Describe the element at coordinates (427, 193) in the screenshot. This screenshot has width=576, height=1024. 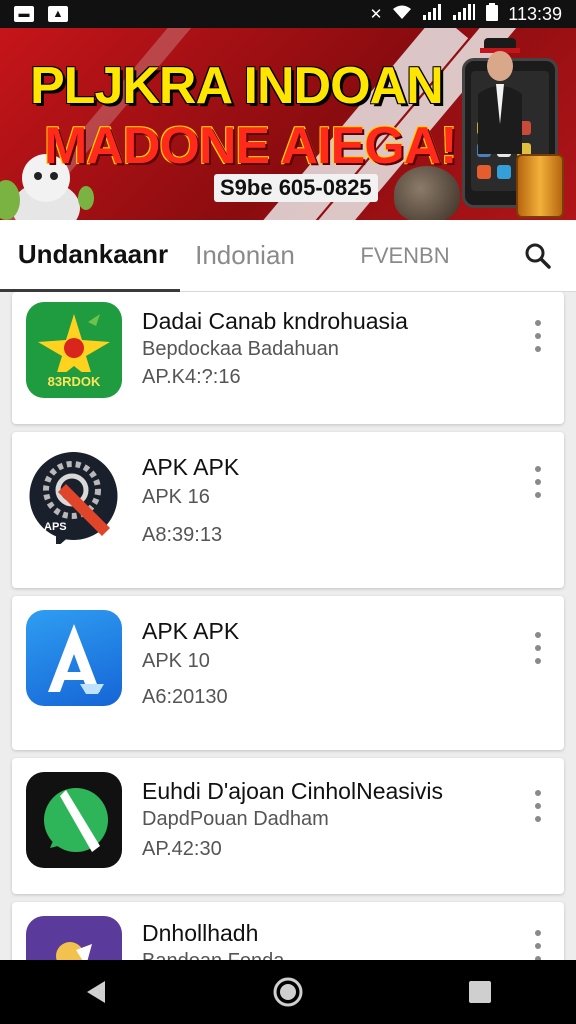
I see `shoe-image` at that location.